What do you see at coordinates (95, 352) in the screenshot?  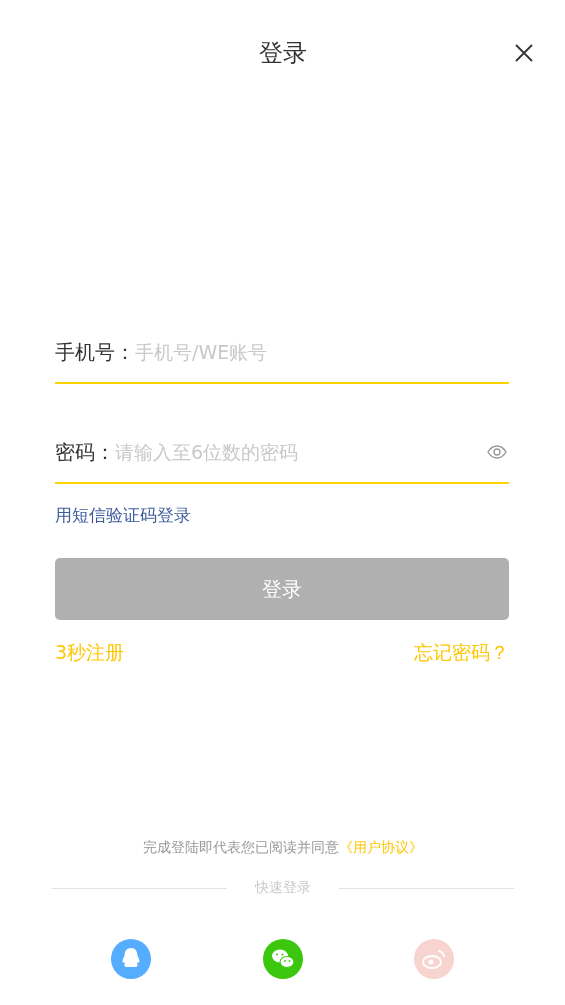 I see `field-label: 手机号：` at bounding box center [95, 352].